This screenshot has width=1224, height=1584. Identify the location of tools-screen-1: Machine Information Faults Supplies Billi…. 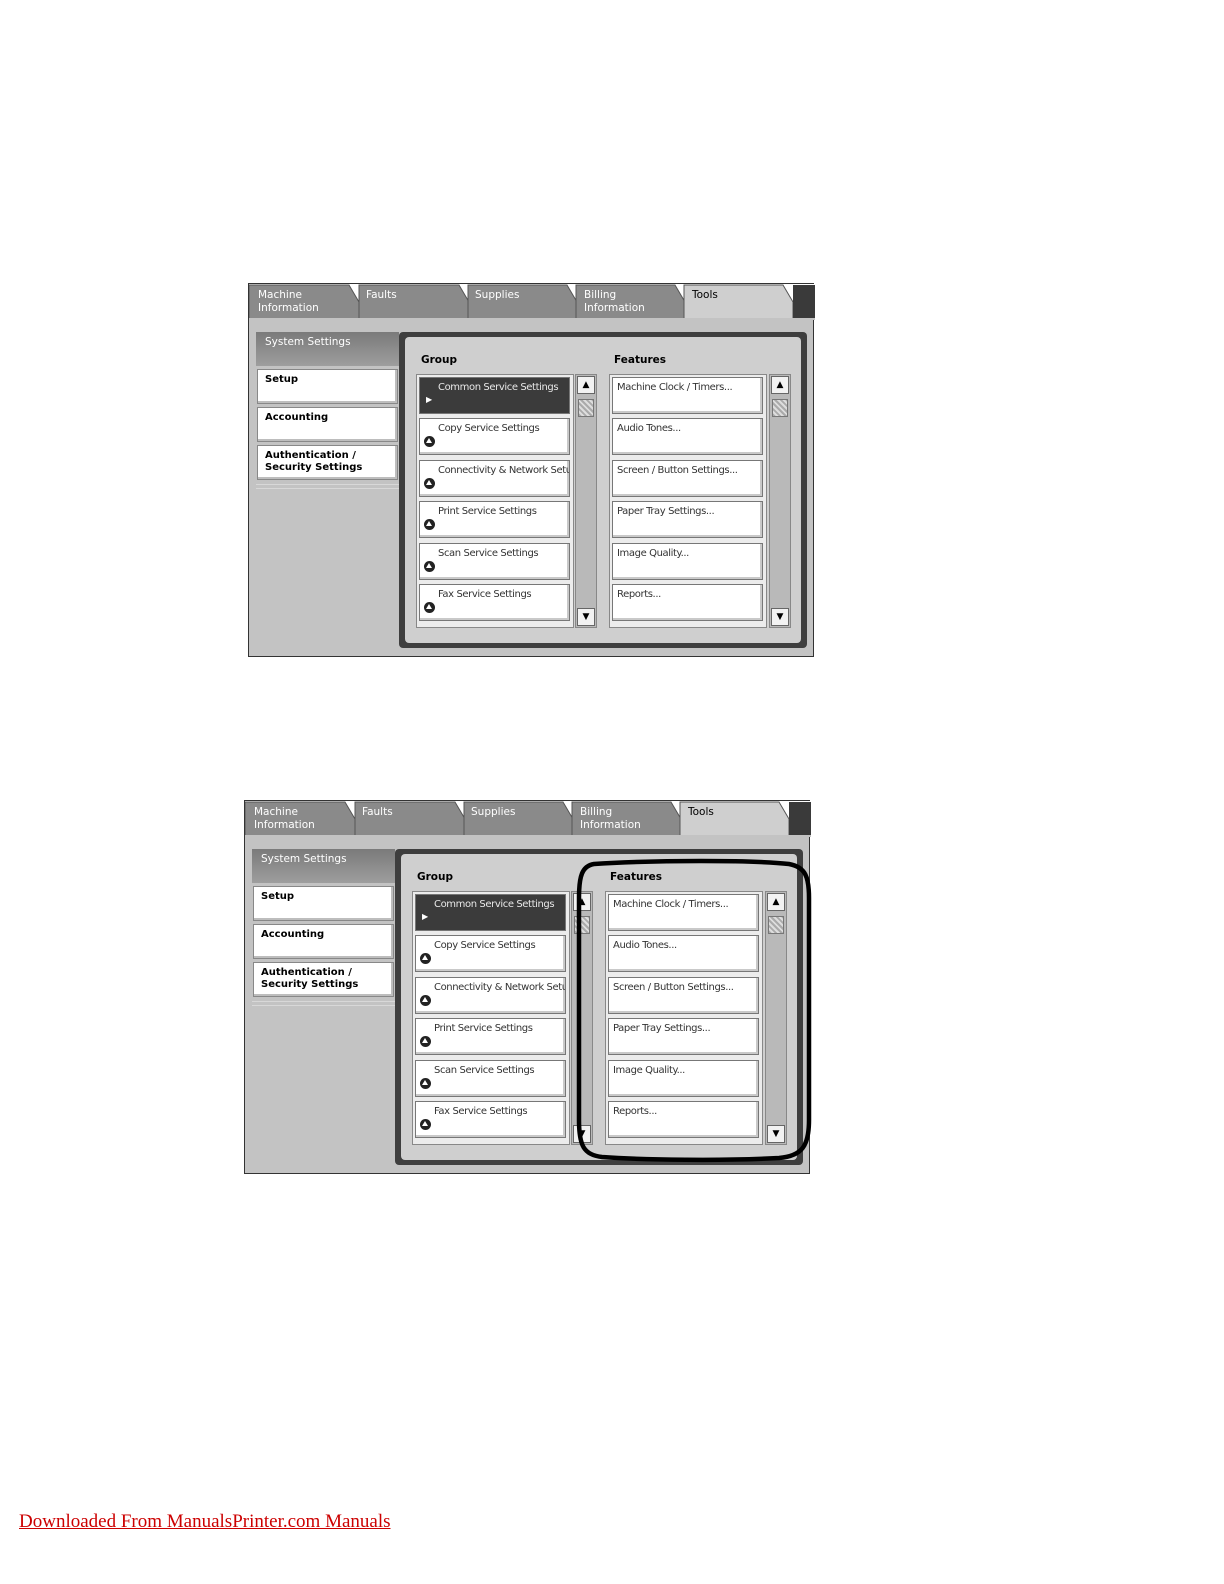
(531, 470).